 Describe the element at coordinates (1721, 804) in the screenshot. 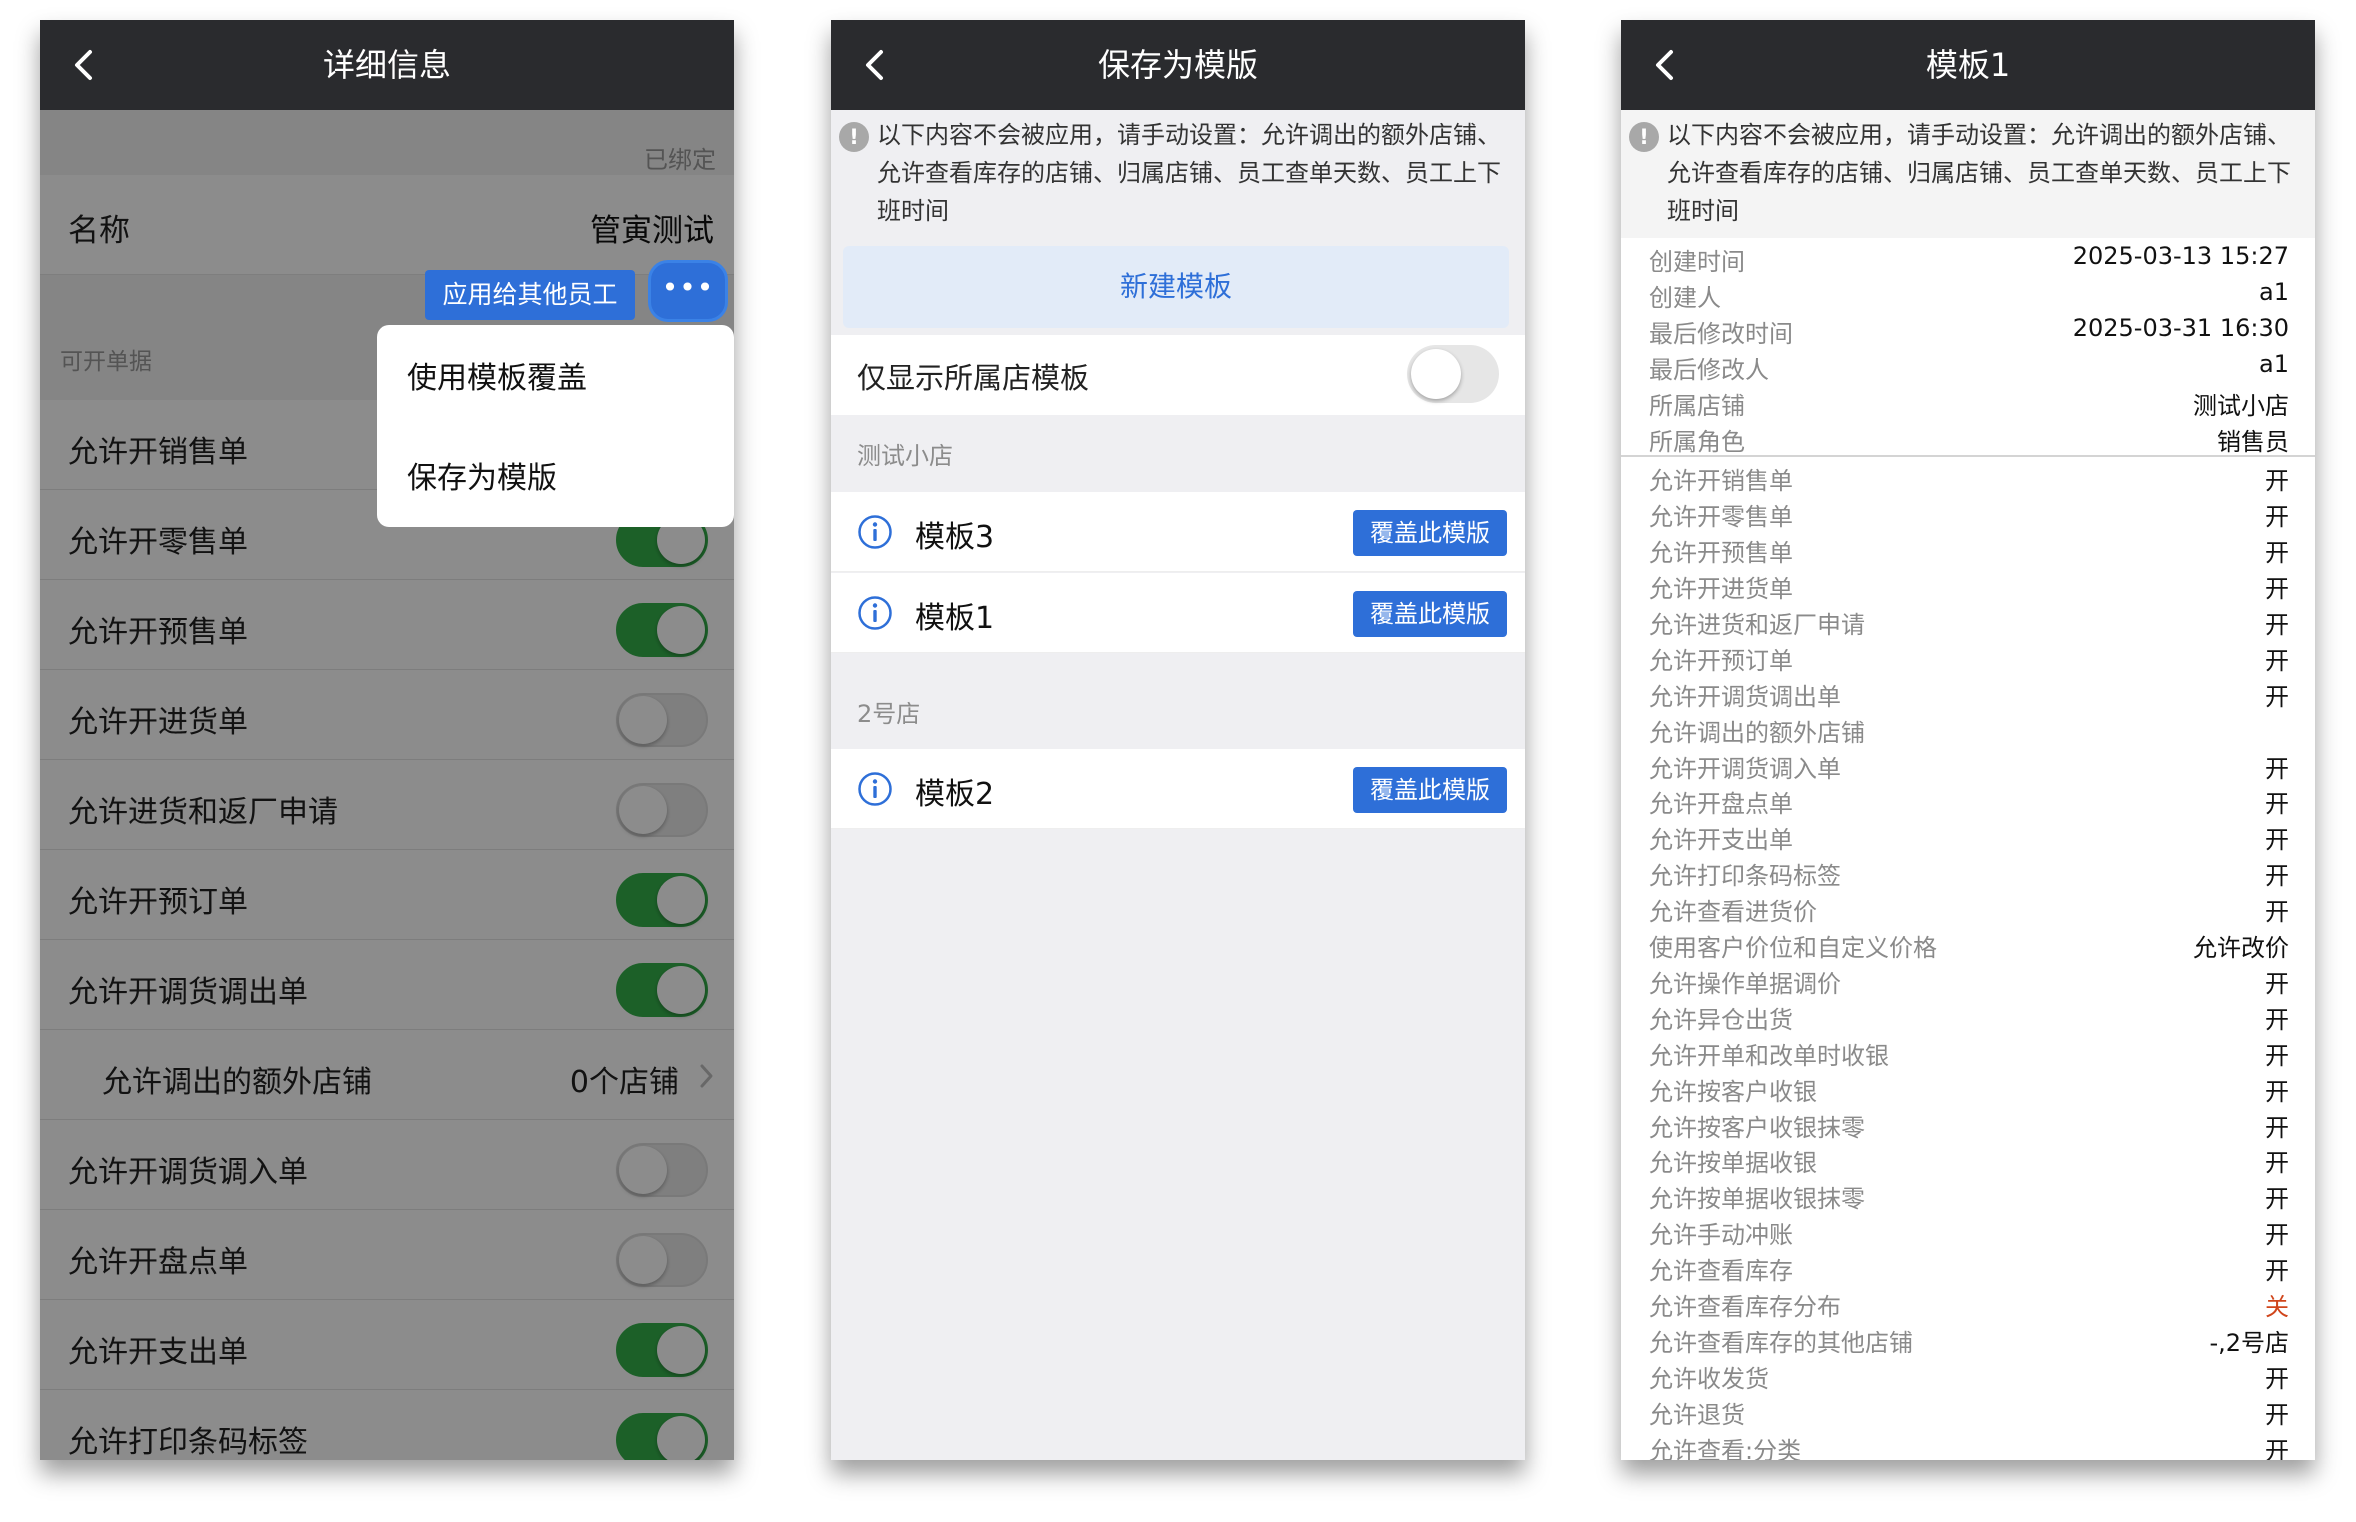

I see `row-label: 允许开盘点单` at that location.